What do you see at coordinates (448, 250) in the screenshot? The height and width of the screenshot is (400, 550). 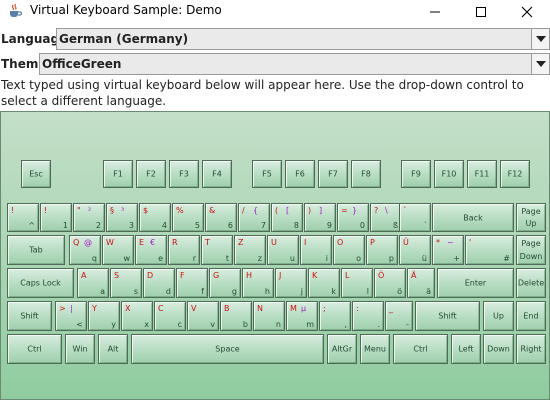 I see `key-plus: * ~ +` at bounding box center [448, 250].